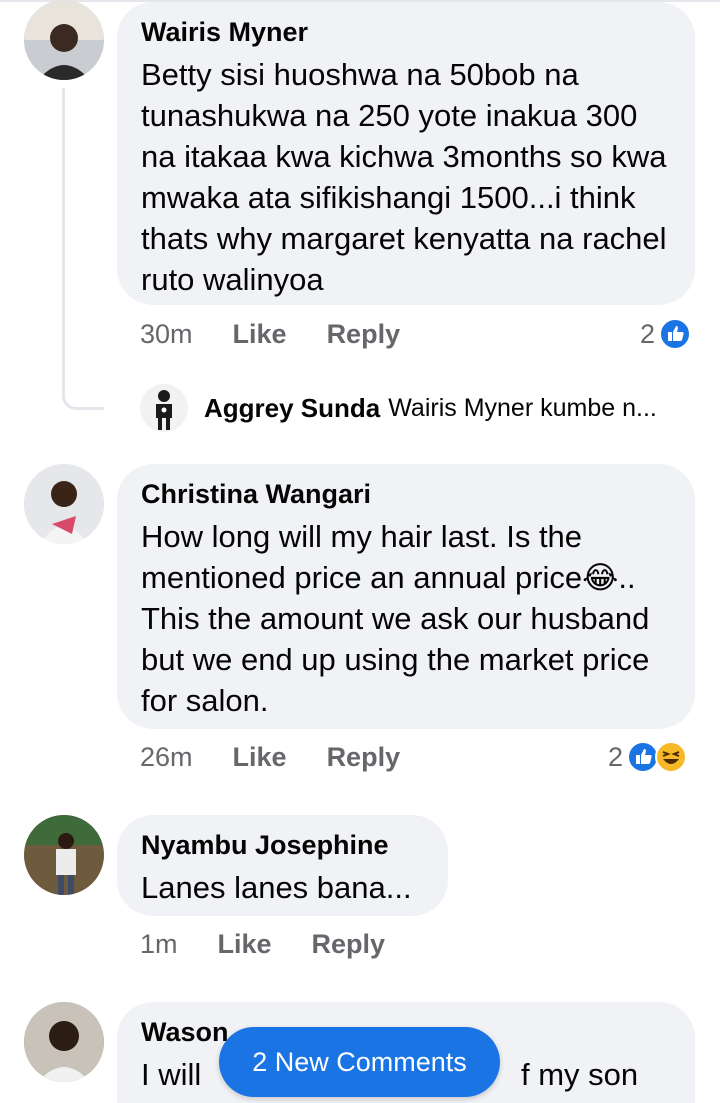  What do you see at coordinates (164, 408) in the screenshot?
I see `reply-avatar` at bounding box center [164, 408].